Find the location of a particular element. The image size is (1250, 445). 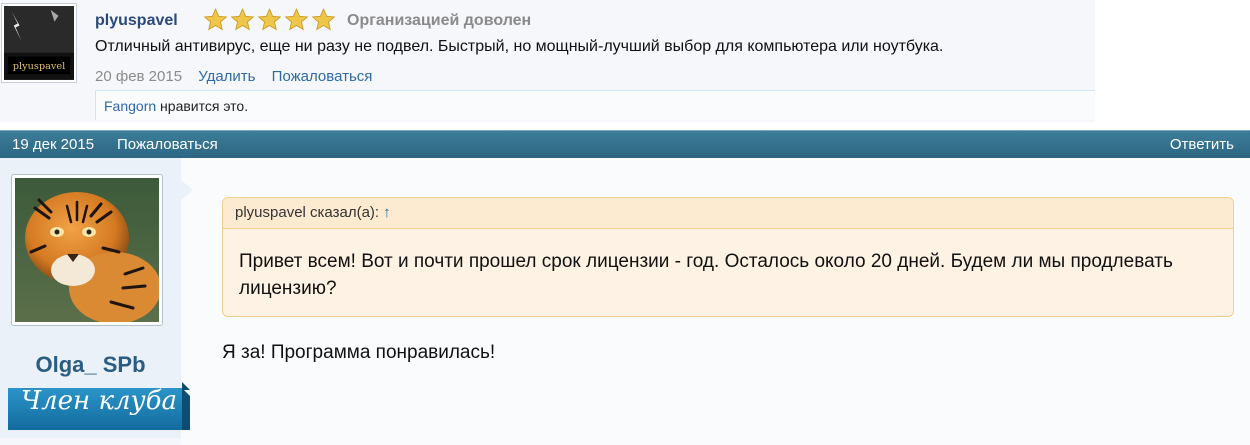

avatar: plyuspavel is located at coordinates (39, 43).